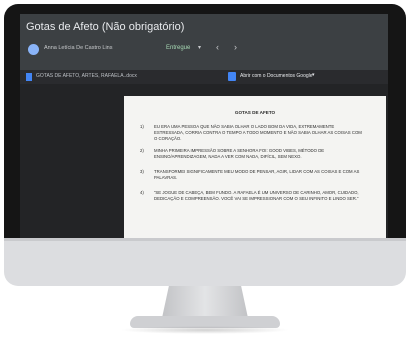 The image size is (410, 339). What do you see at coordinates (205, 330) in the screenshot?
I see `stand-shadow` at bounding box center [205, 330].